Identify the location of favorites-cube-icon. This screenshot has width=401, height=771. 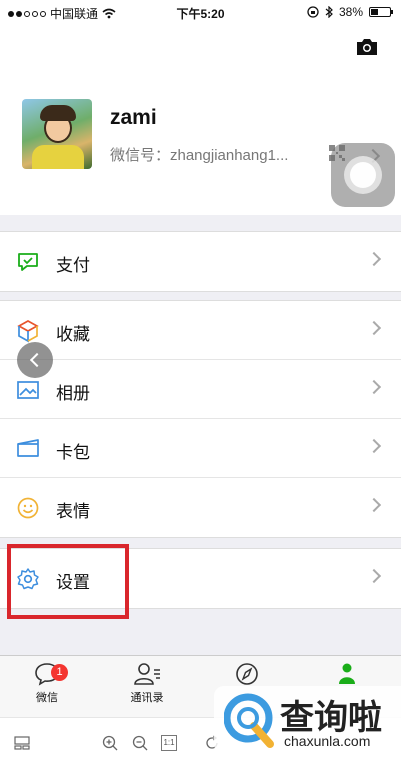
(28, 331).